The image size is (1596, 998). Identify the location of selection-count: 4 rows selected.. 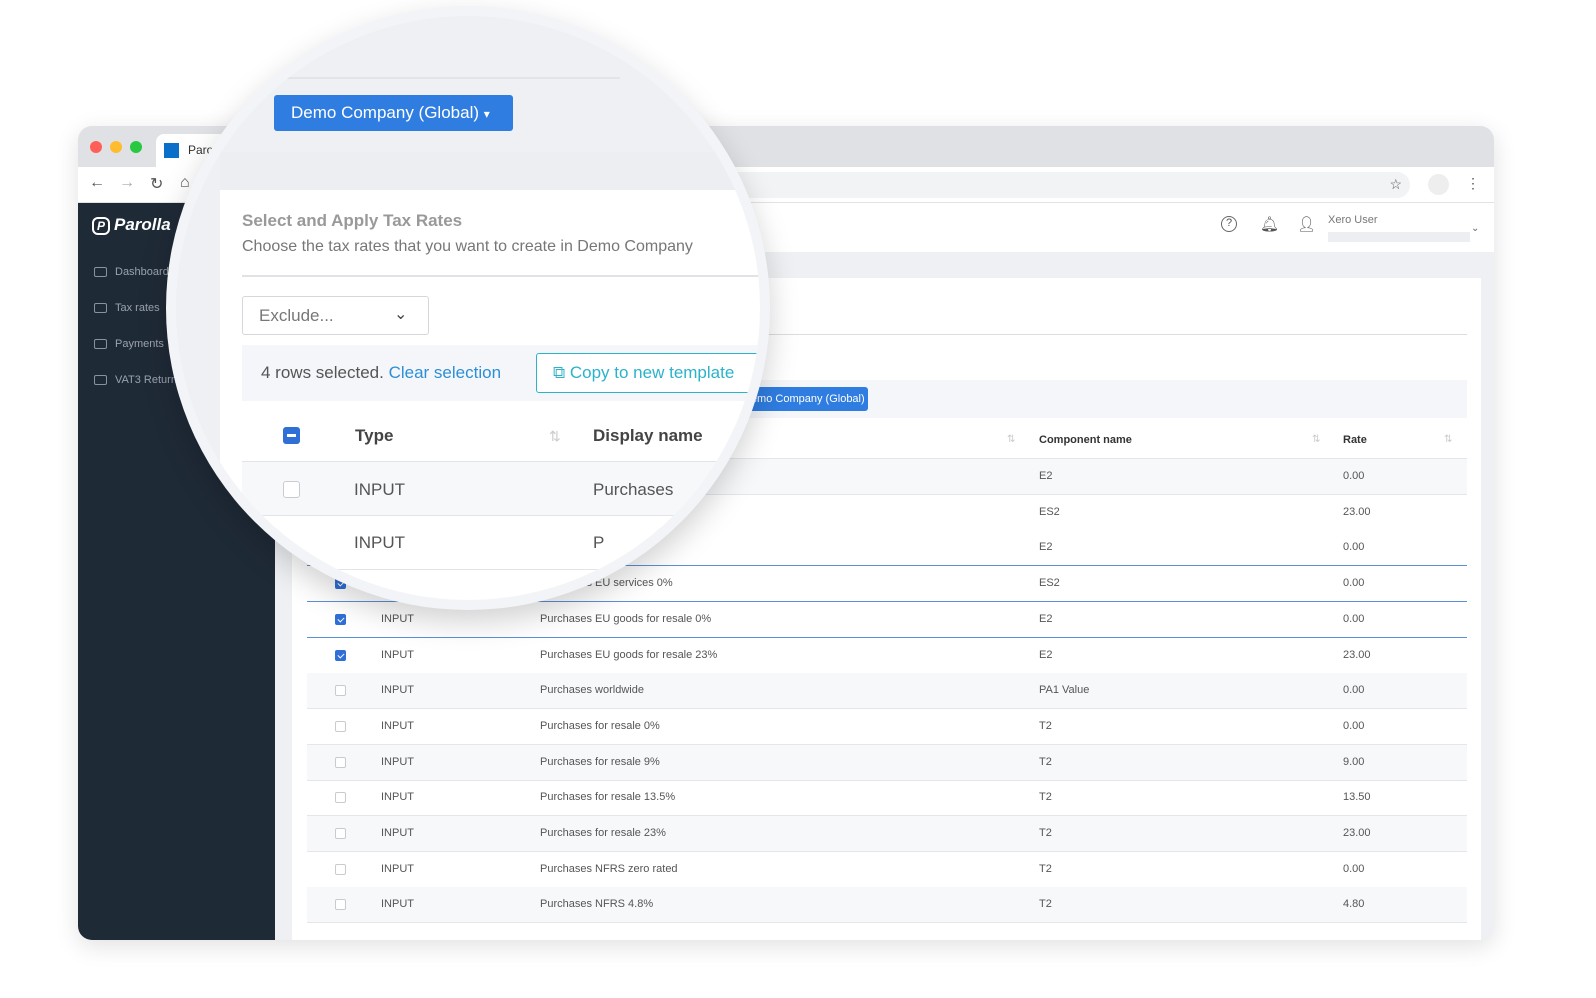
(322, 372).